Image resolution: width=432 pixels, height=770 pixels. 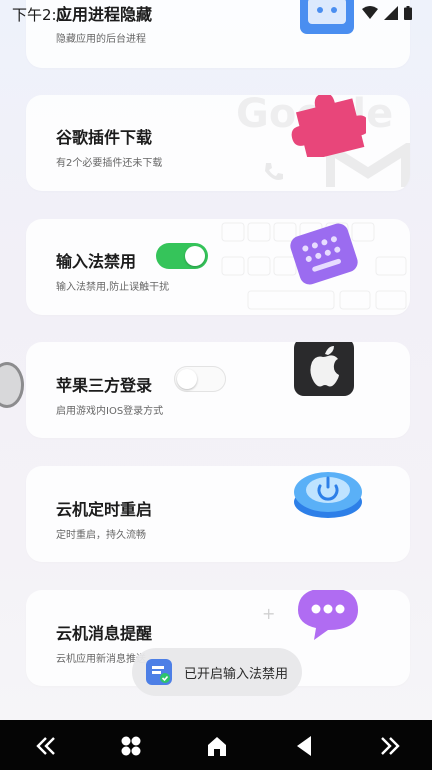 I want to click on card-cloud-scheduled-restart: 云机定时重启 定时重启，持久流畅, so click(x=218, y=514).